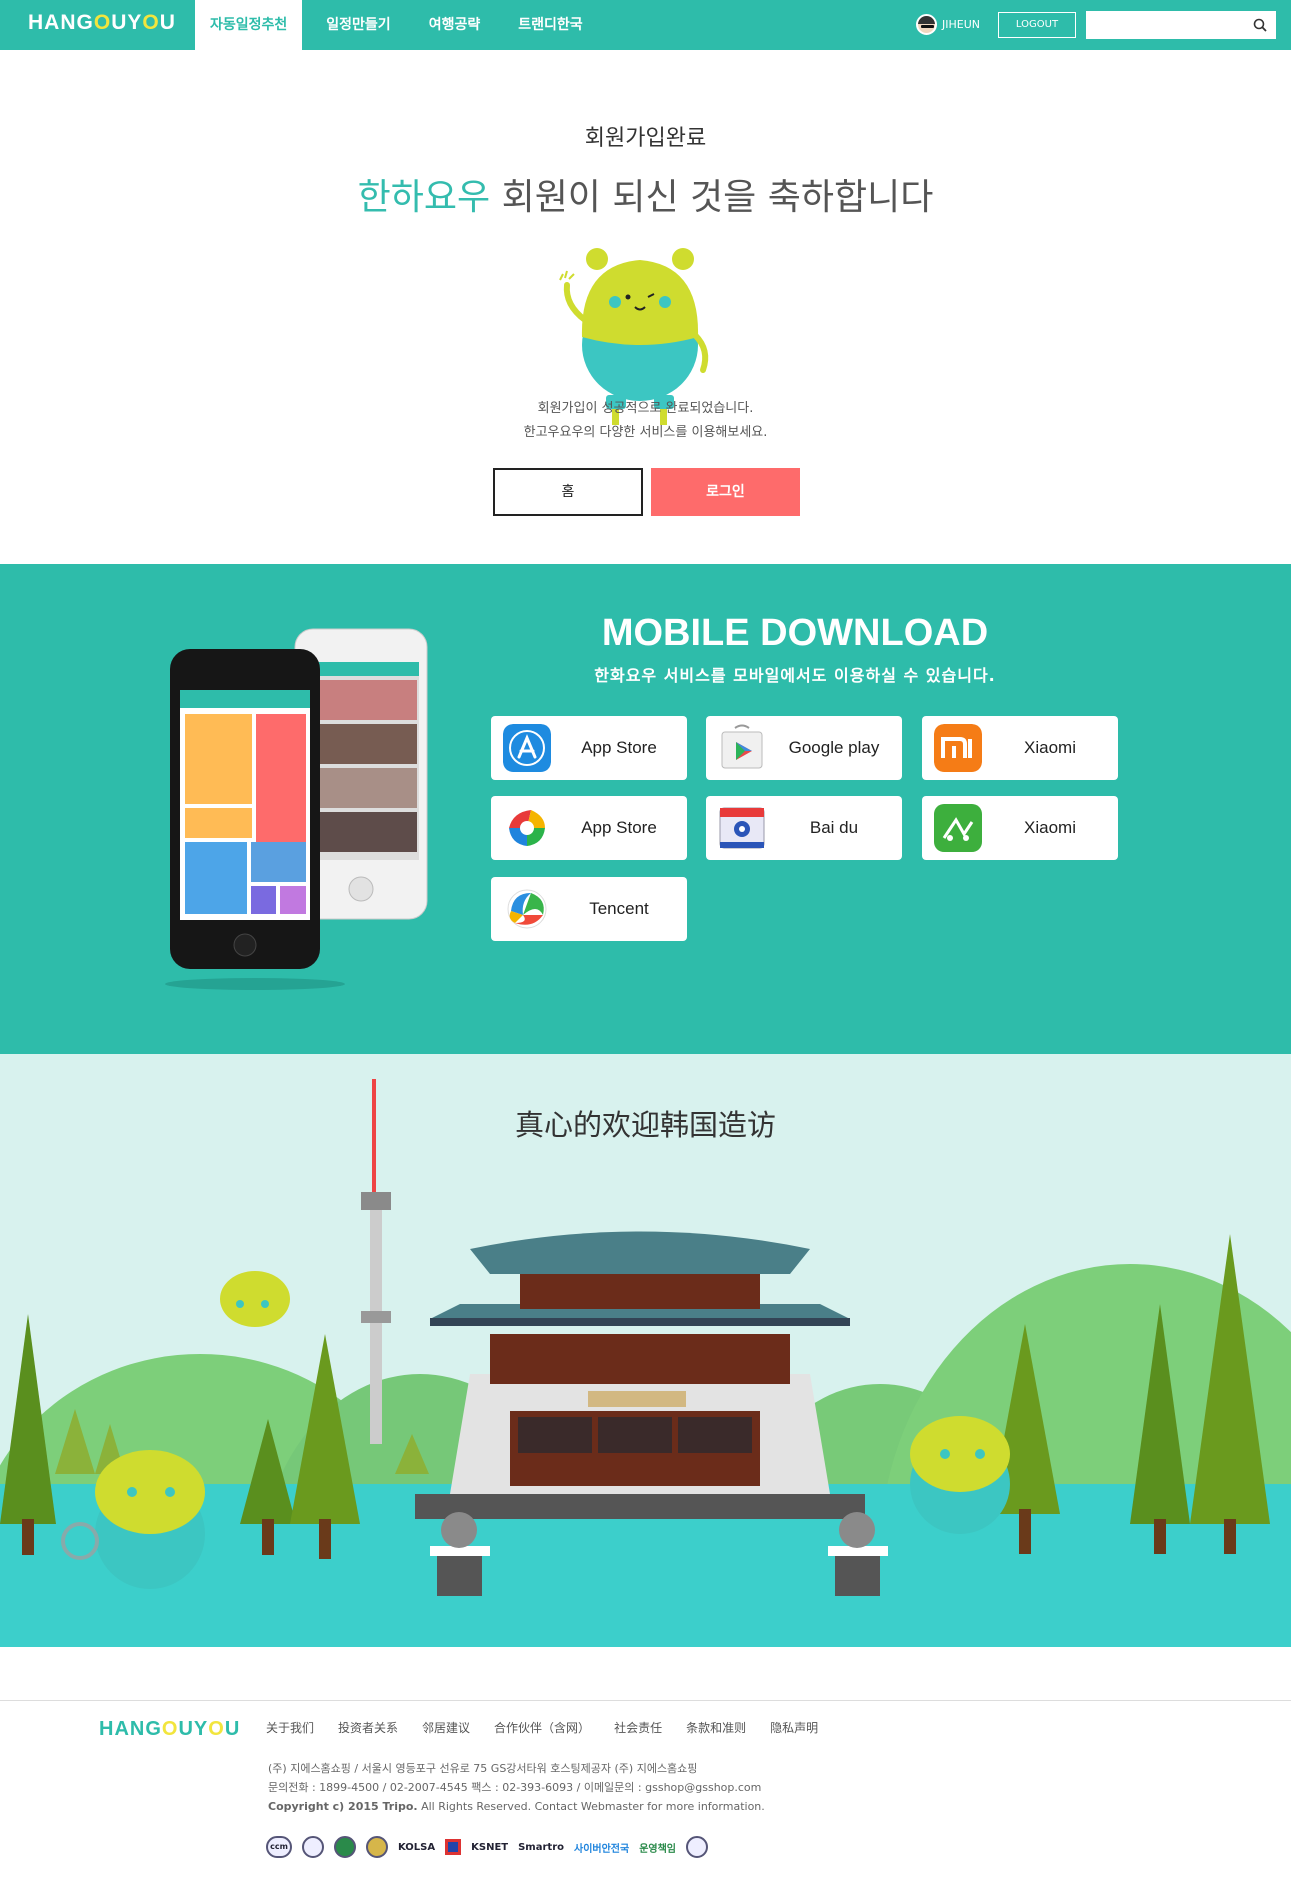  What do you see at coordinates (958, 748) in the screenshot?
I see `xiaomi-icon` at bounding box center [958, 748].